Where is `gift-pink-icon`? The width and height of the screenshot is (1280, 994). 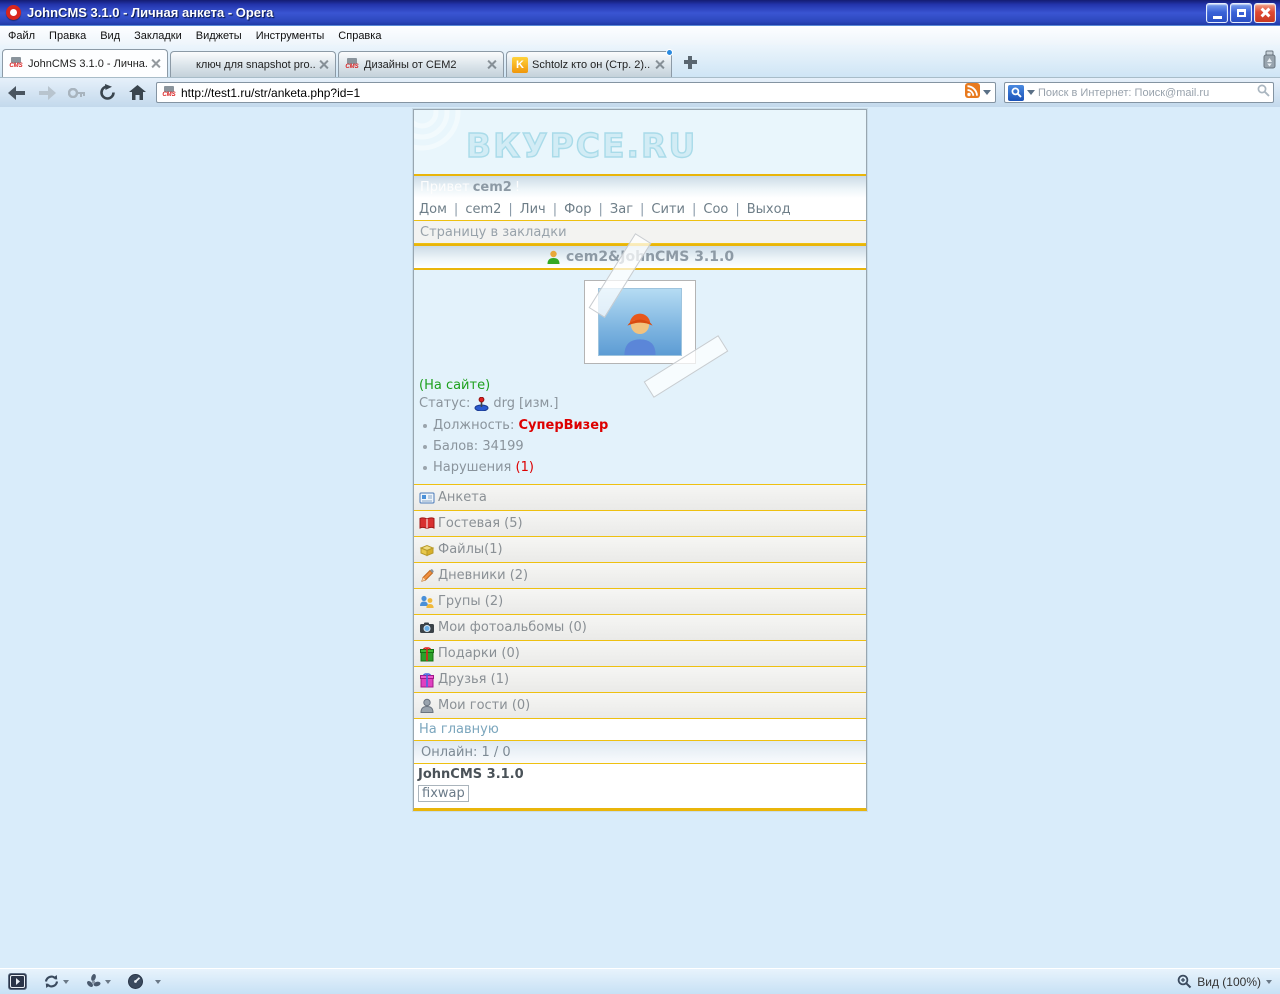
gift-pink-icon is located at coordinates (427, 679).